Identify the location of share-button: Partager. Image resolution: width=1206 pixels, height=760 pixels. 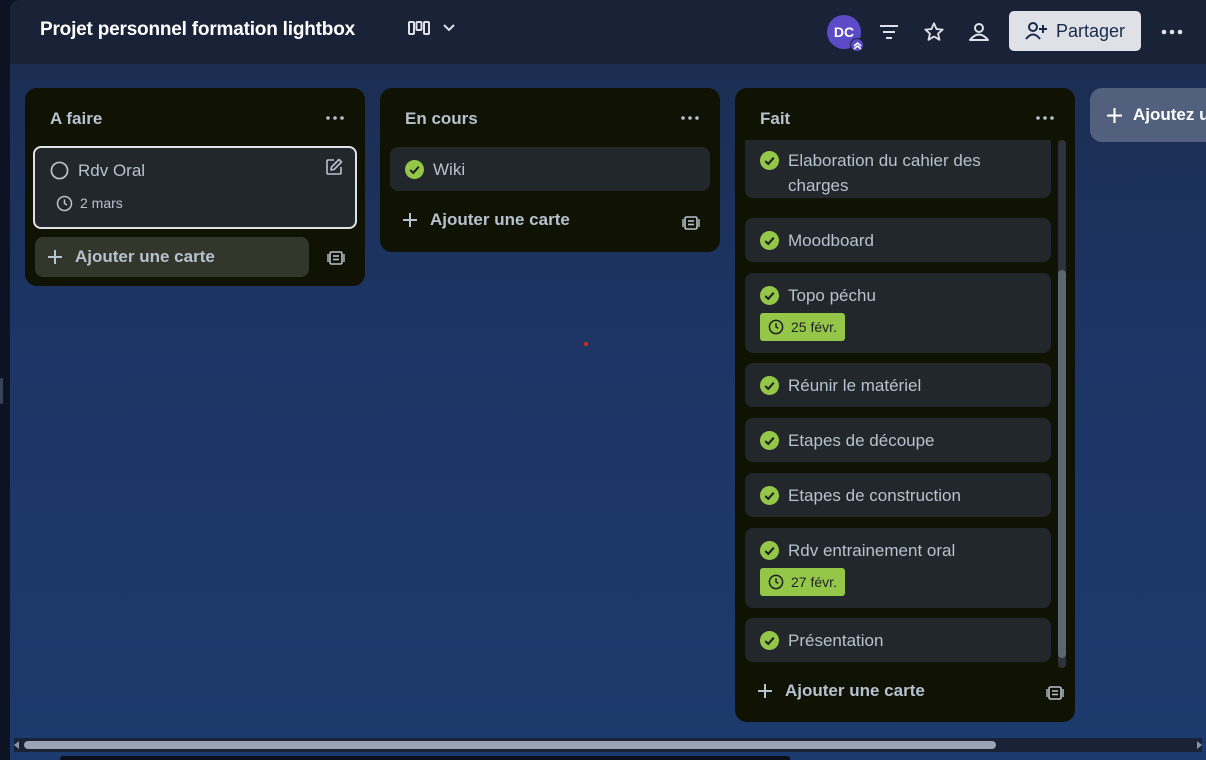
(1075, 31).